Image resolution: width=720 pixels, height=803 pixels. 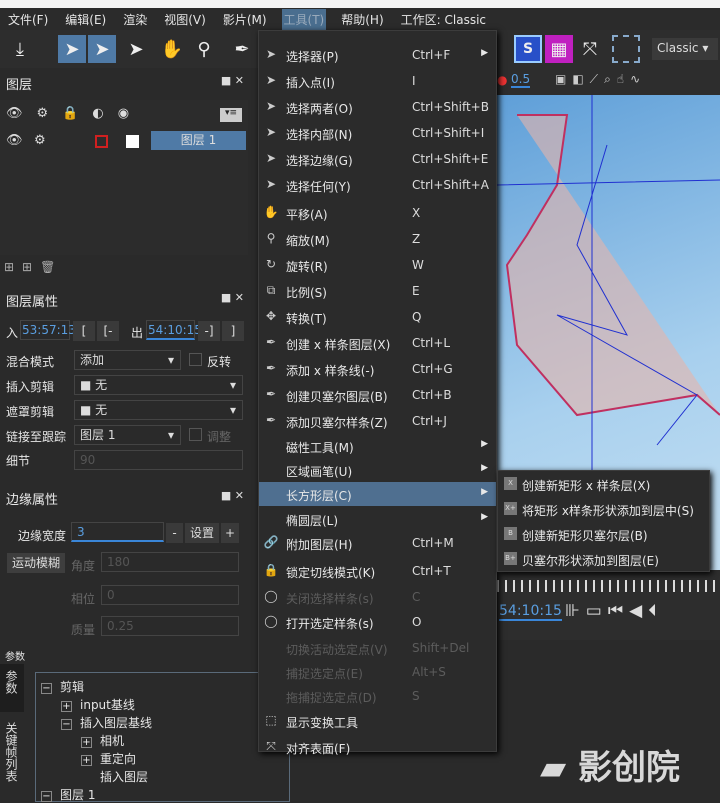 I want to click on align-surface-icon: ⤧, so click(x=590, y=49).